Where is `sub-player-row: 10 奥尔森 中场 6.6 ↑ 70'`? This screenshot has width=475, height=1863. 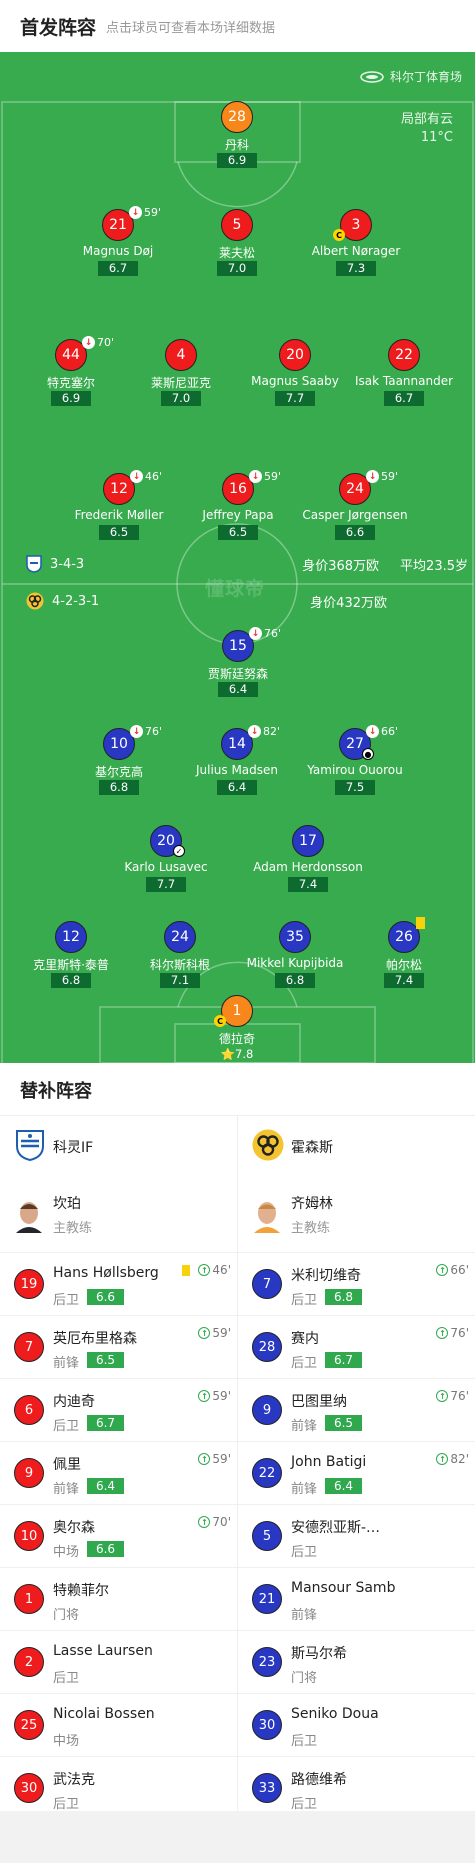 sub-player-row: 10 奥尔森 中场 6.6 ↑ 70' is located at coordinates (118, 1536).